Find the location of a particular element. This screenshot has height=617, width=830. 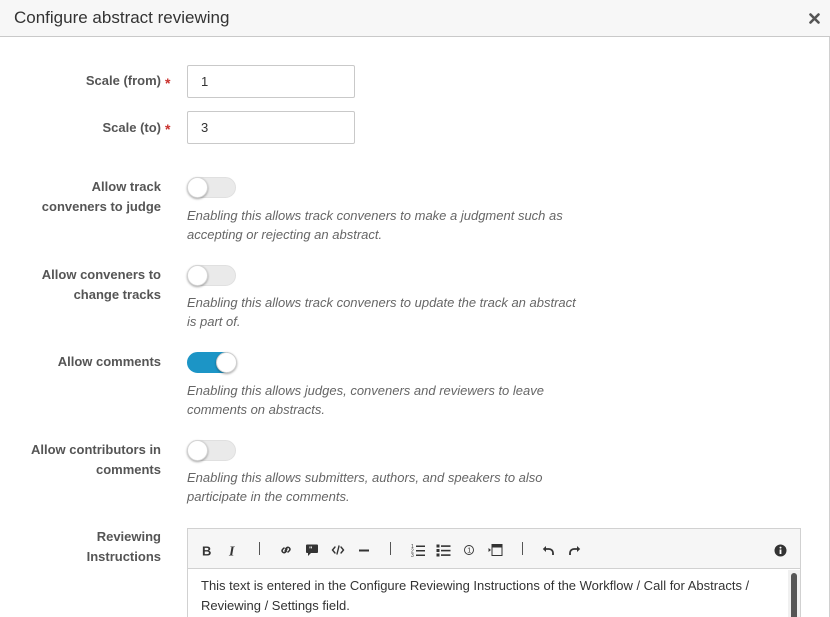

label-line: conveners to judge is located at coordinates (101, 206).